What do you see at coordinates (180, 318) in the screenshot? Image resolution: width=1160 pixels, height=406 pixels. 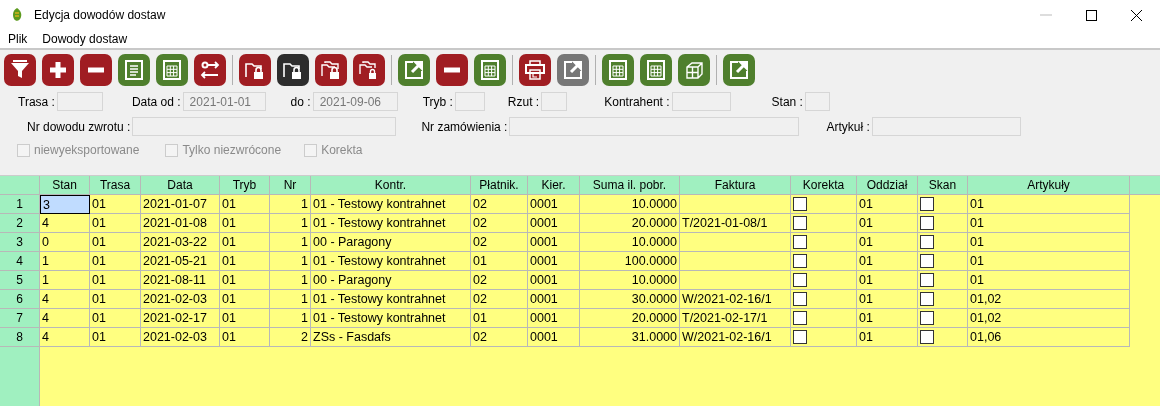 I see `table-cell: 2021-02-17` at bounding box center [180, 318].